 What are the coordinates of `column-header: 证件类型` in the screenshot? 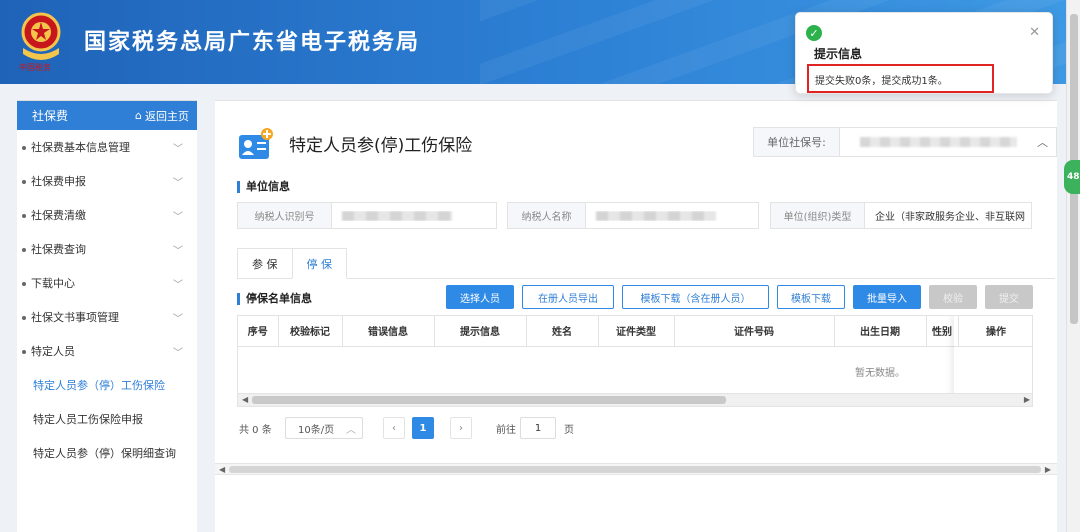 It's located at (636, 331).